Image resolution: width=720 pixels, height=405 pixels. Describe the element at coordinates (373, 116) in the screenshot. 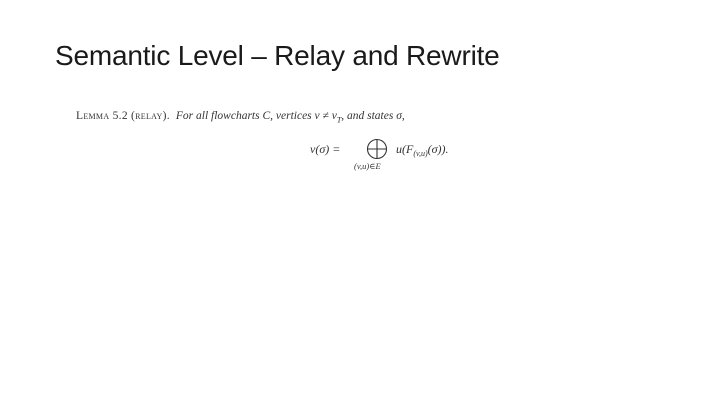

I see `lemma-statement-tail: , and states σ,` at that location.